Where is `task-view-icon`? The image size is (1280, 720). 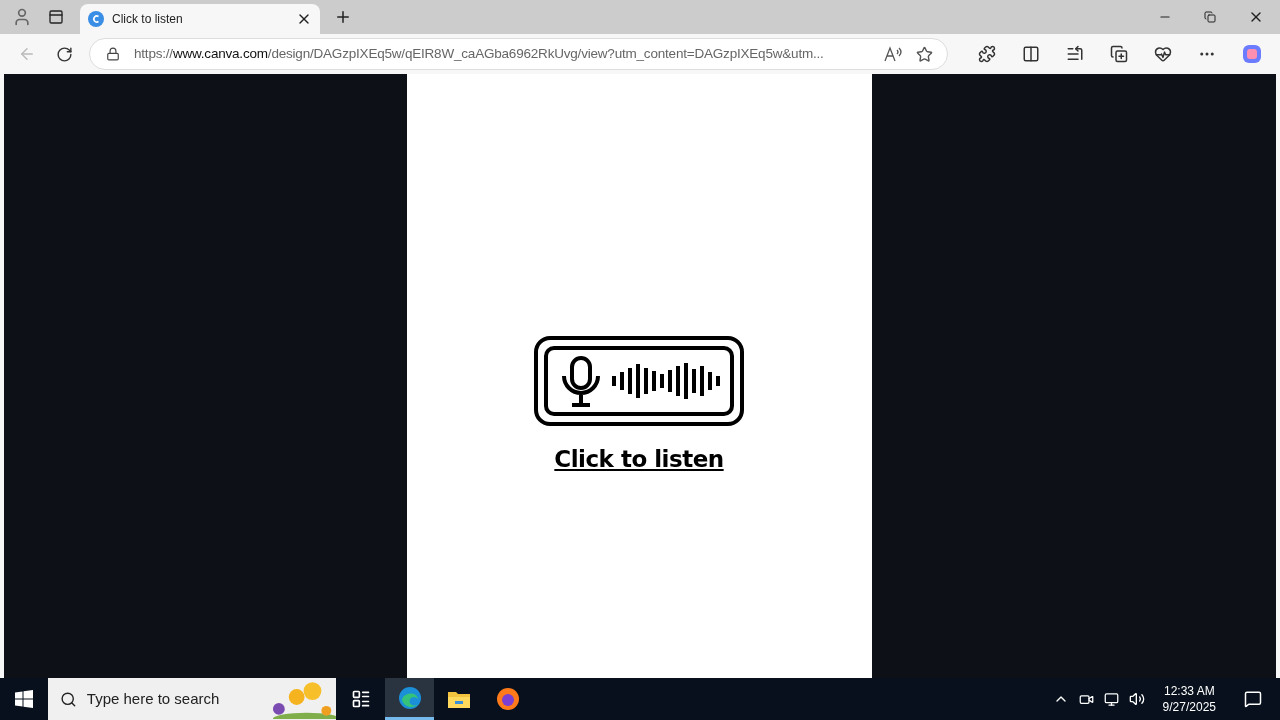 task-view-icon is located at coordinates (360, 699).